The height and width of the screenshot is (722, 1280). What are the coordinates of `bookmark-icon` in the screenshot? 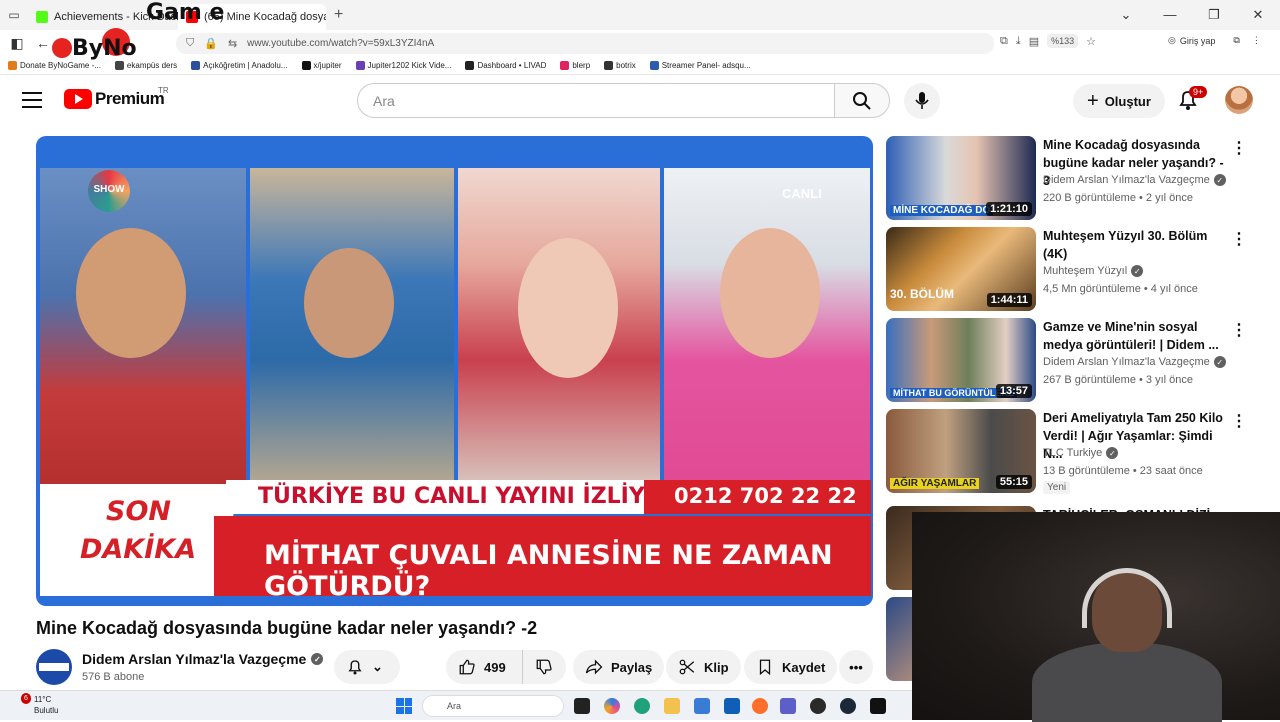 It's located at (765, 667).